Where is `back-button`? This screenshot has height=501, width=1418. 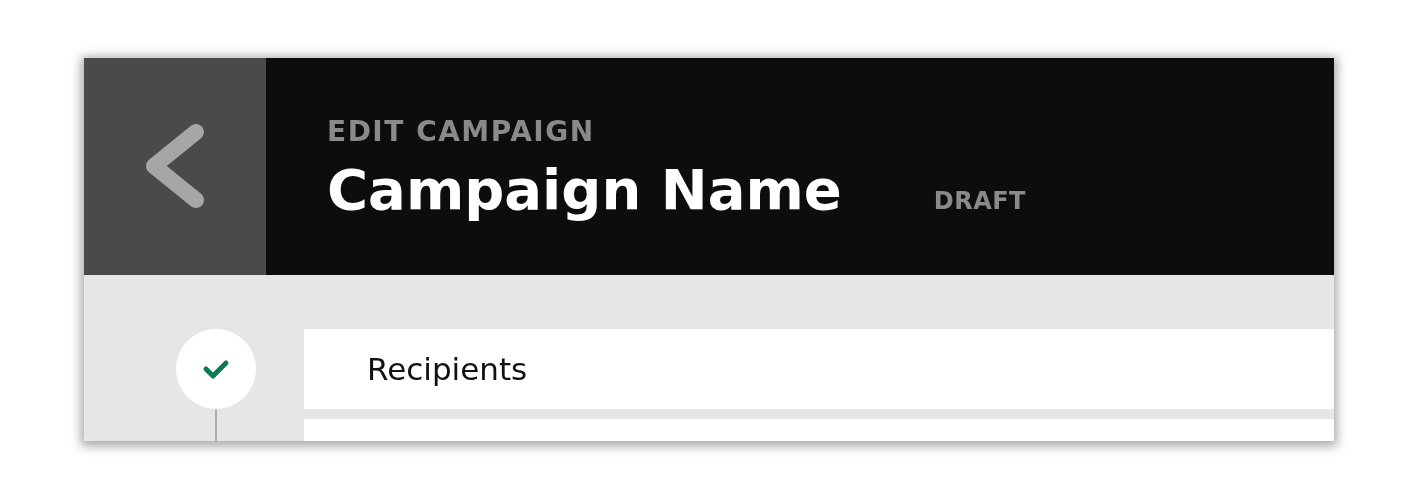 back-button is located at coordinates (175, 166).